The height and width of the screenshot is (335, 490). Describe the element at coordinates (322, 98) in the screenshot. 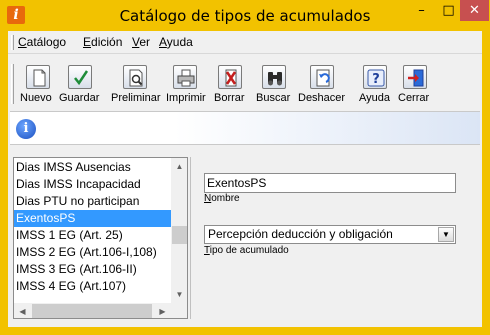

I see `undo-label: Deshacer` at that location.